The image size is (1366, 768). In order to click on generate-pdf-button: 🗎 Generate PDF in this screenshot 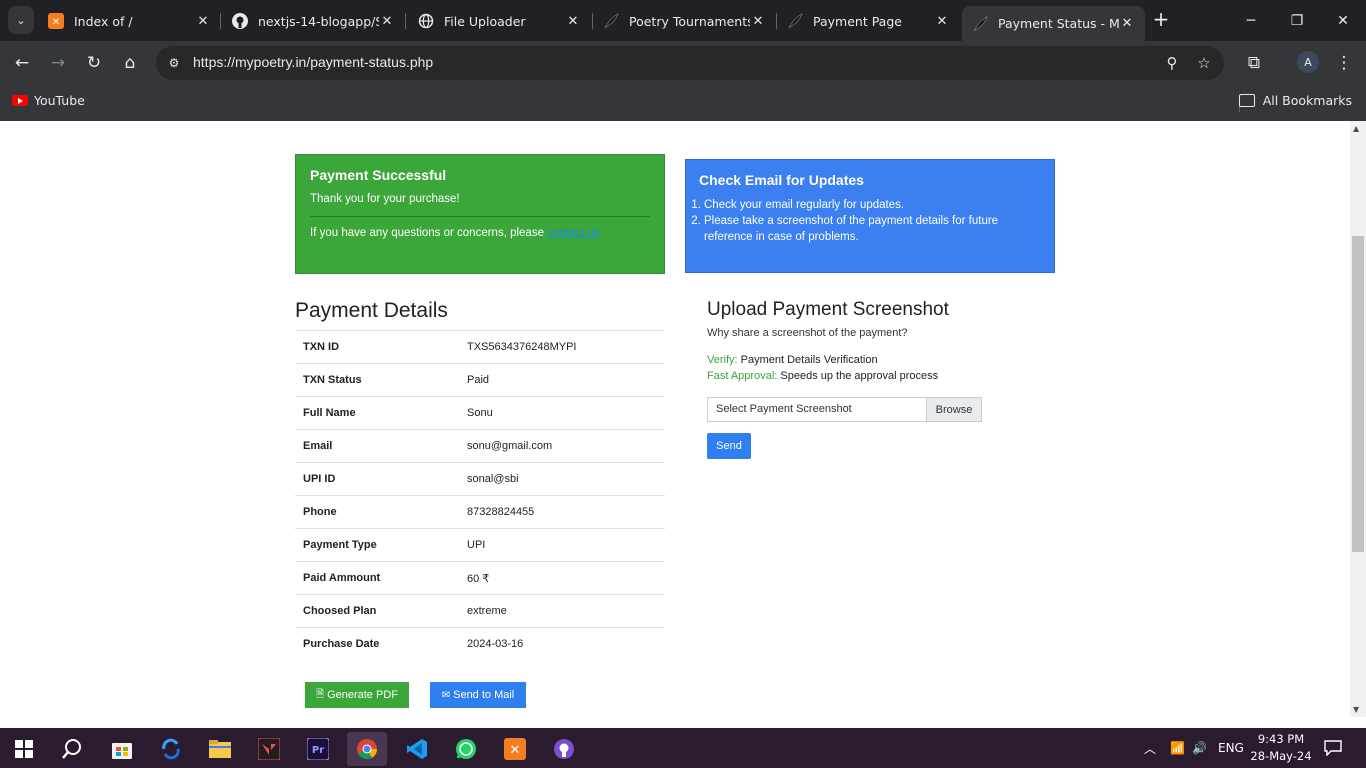, I will do `click(357, 695)`.